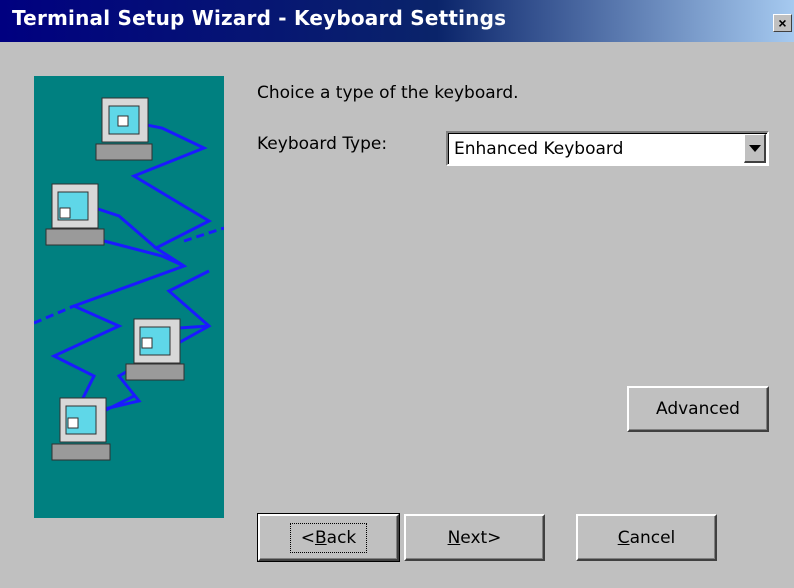 The image size is (794, 588). Describe the element at coordinates (129, 279) in the screenshot. I see `networked-computers-illustration` at that location.